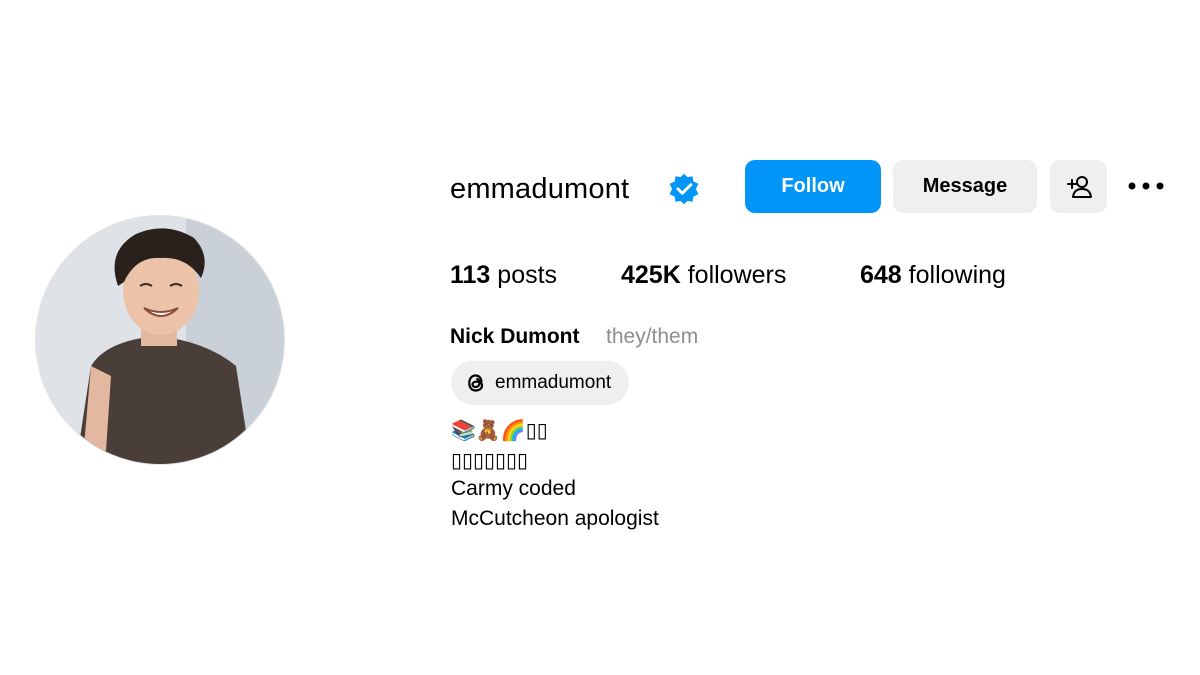 The image size is (1200, 675). What do you see at coordinates (652, 336) in the screenshot?
I see `pronouns: they/them` at bounding box center [652, 336].